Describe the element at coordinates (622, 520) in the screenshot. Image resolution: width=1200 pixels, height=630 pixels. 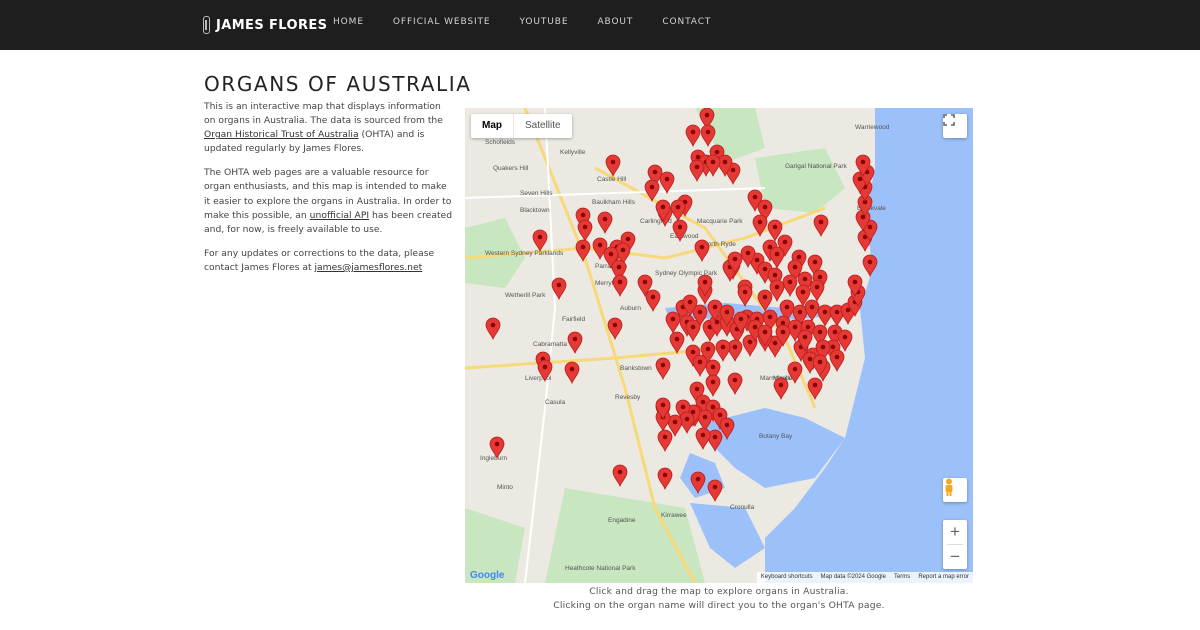
I see `place-label: Engadine` at that location.